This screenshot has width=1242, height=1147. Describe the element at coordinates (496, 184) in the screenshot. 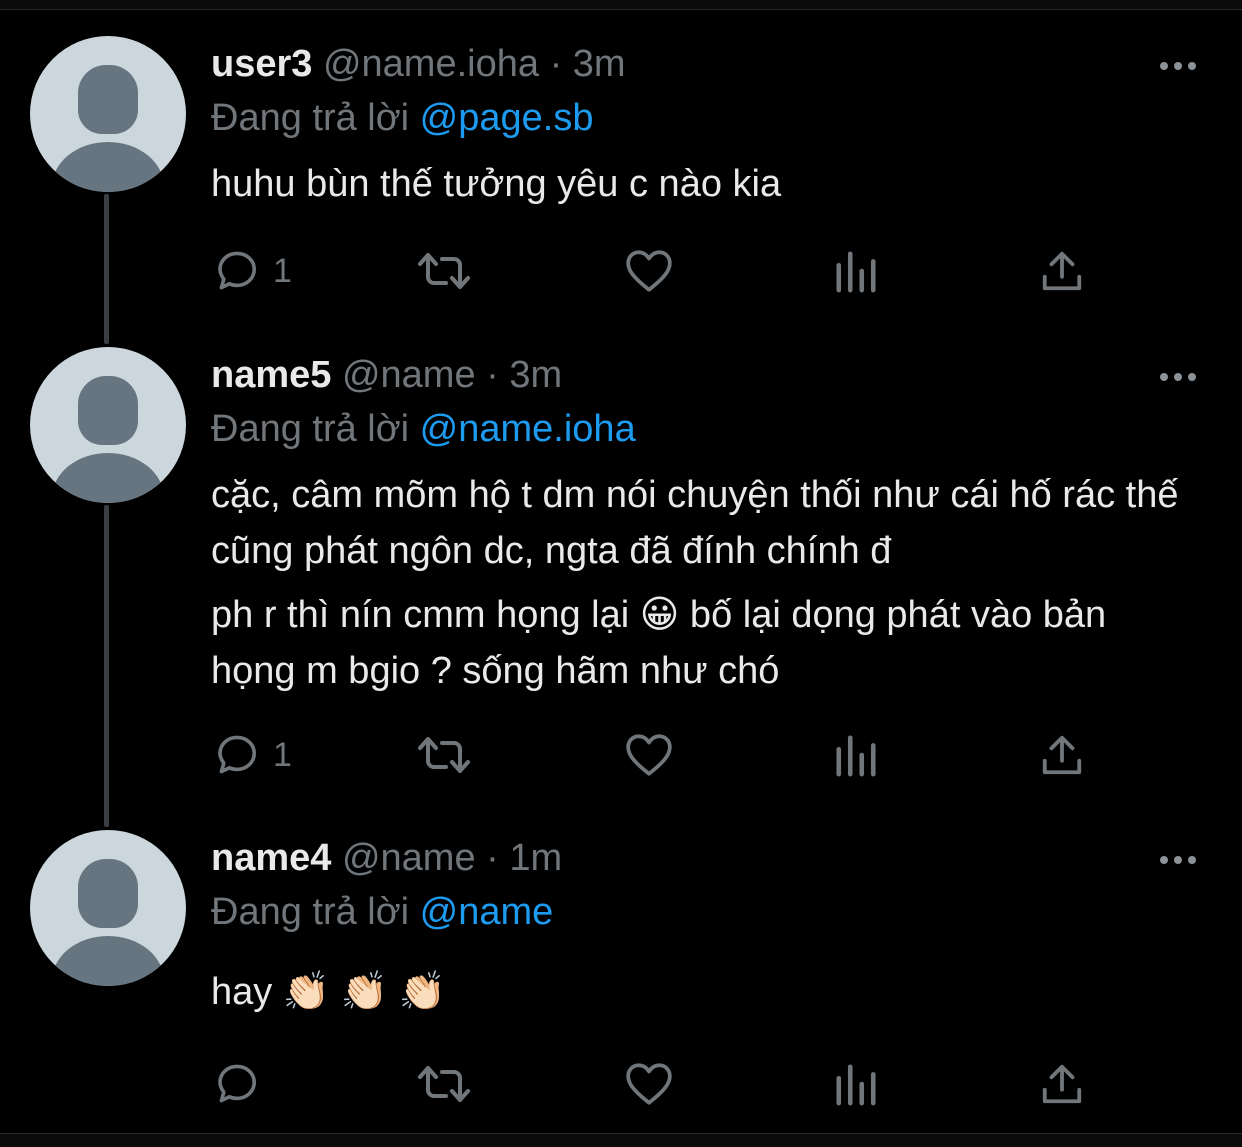

I see `tweet-text-paragraph: huhu bùn thế tưởng yêu c nào kia` at that location.